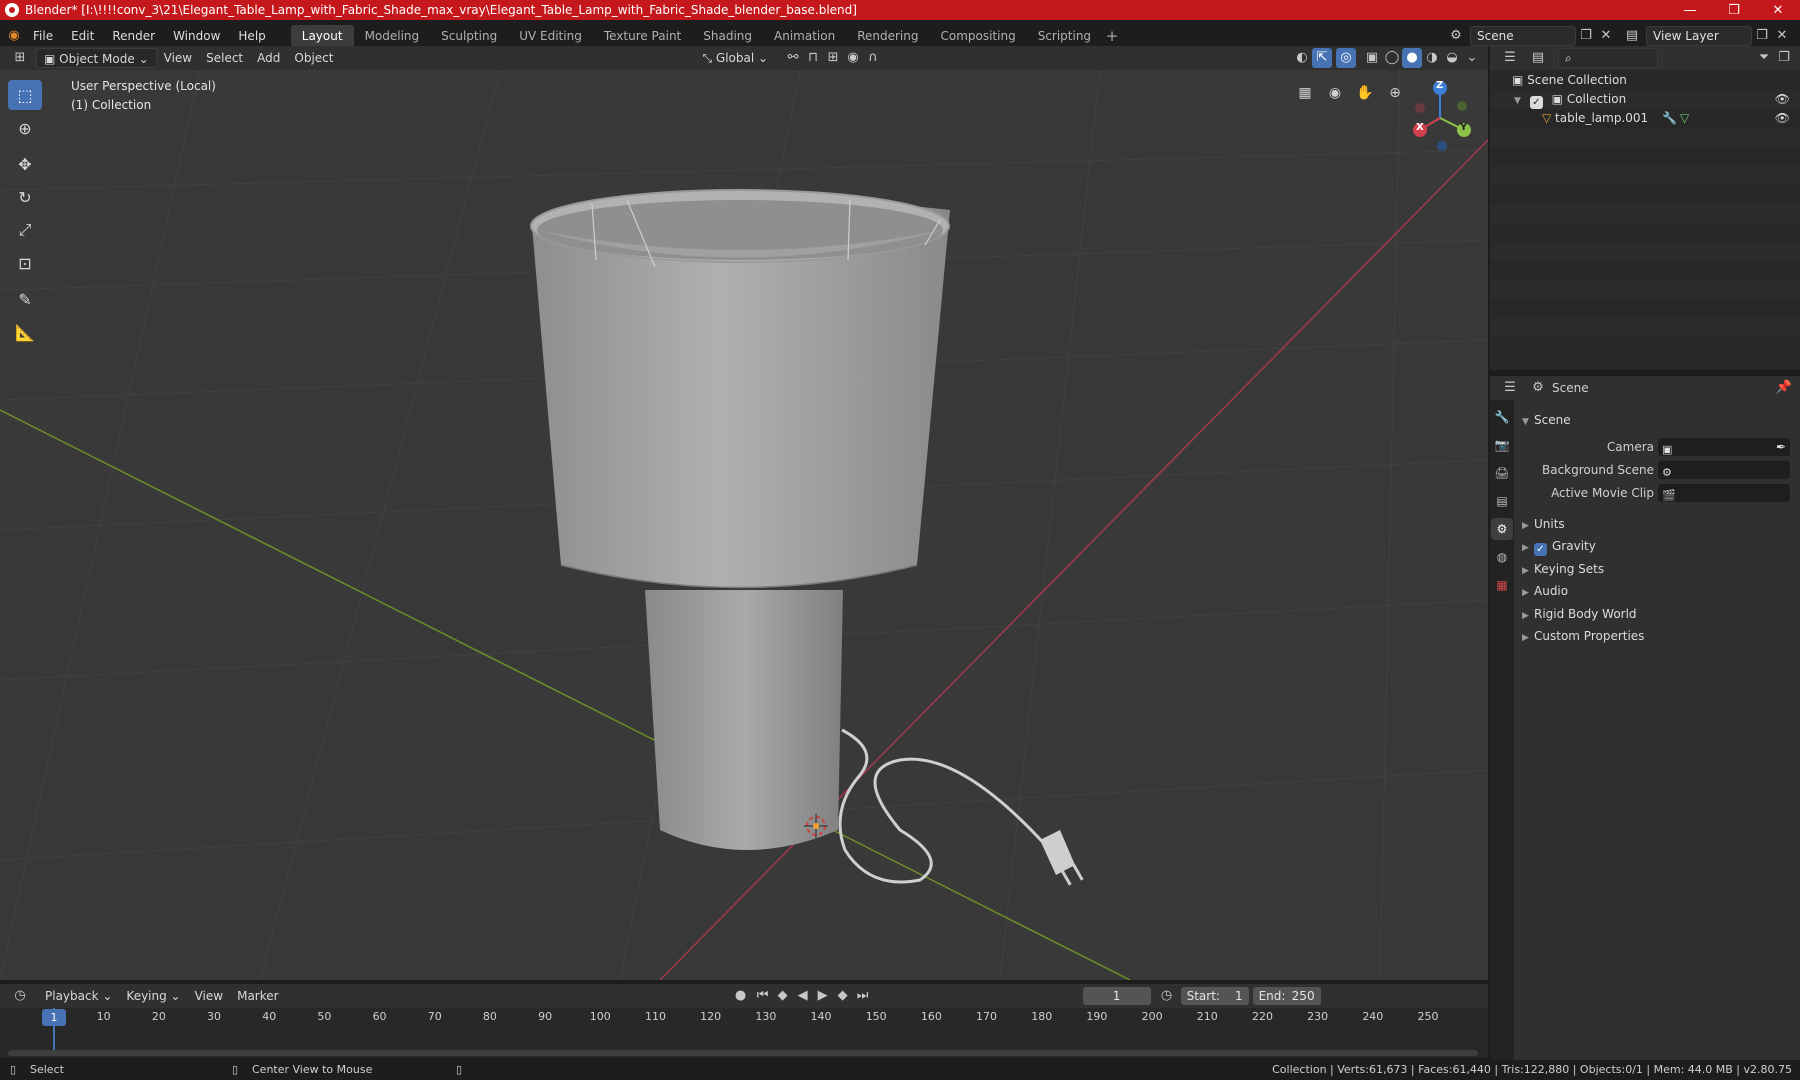 This screenshot has height=1080, width=1800. I want to click on world-tab-icon: ◍, so click(1502, 557).